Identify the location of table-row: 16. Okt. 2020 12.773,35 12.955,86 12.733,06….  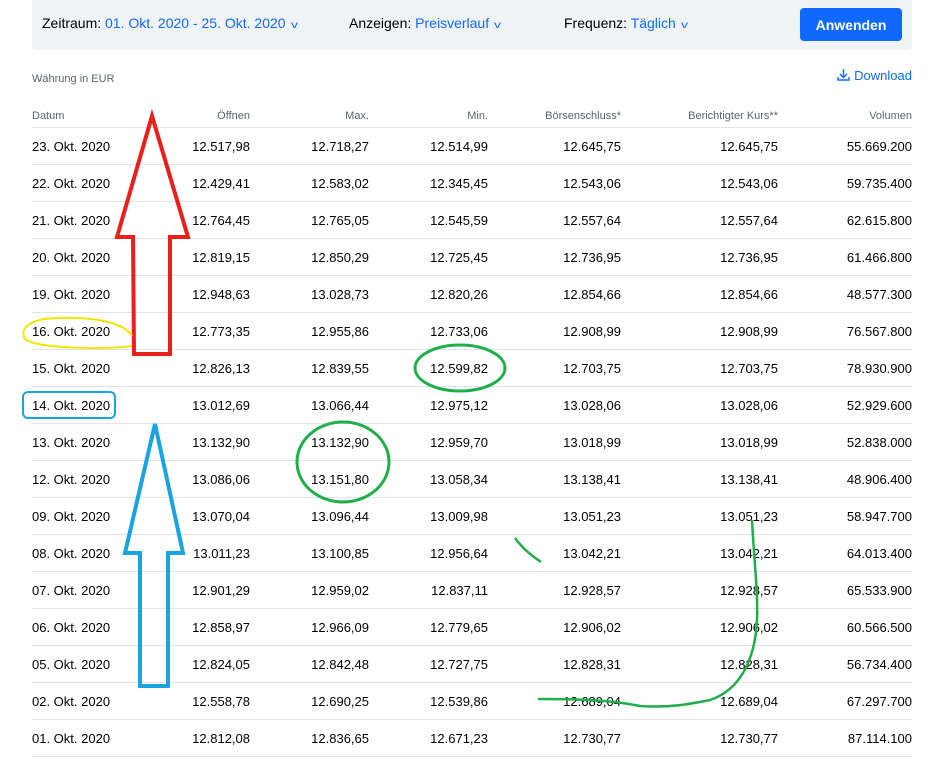
(472, 331).